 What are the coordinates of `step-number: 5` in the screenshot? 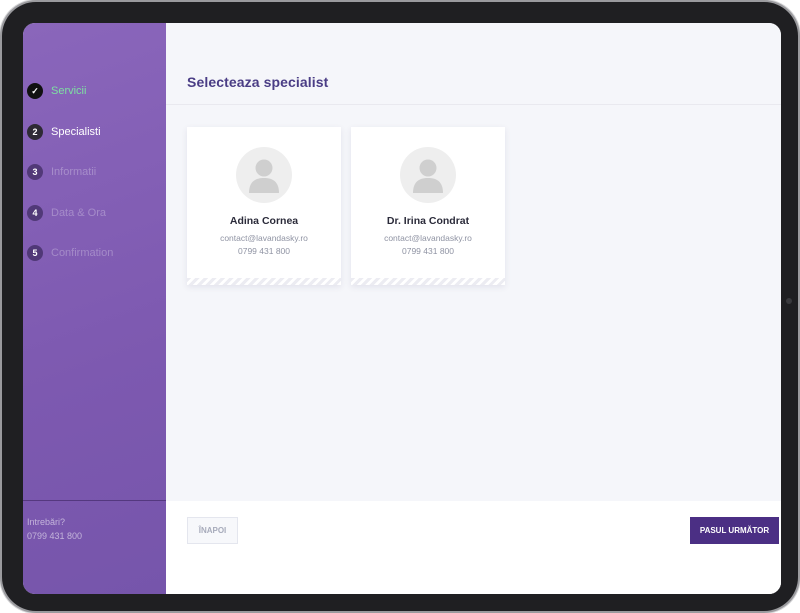 It's located at (35, 253).